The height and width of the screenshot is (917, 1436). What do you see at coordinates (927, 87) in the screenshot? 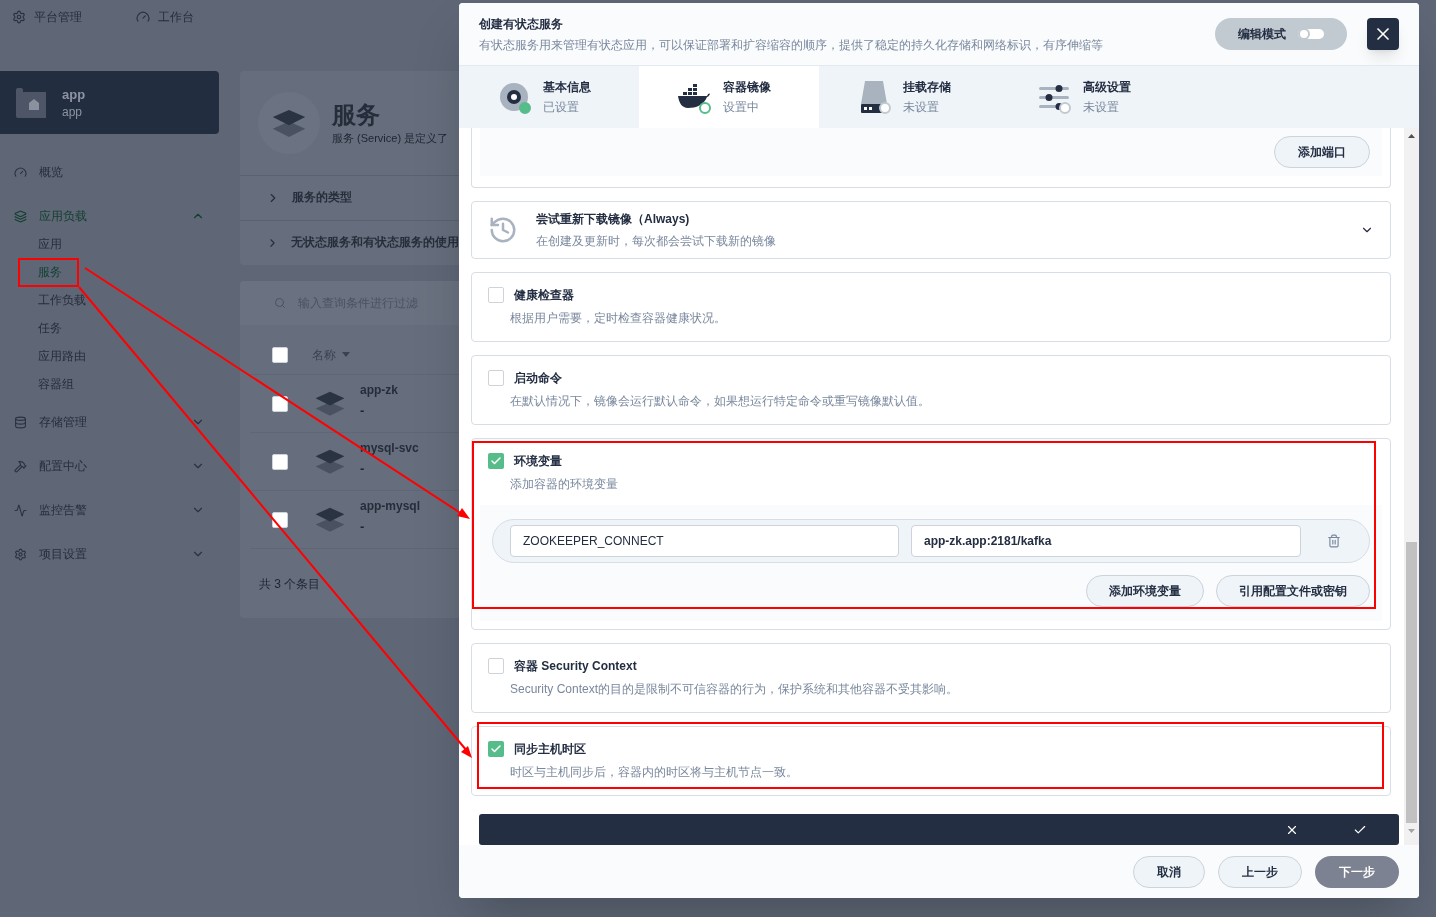
I see `step-title: 挂载存储` at bounding box center [927, 87].